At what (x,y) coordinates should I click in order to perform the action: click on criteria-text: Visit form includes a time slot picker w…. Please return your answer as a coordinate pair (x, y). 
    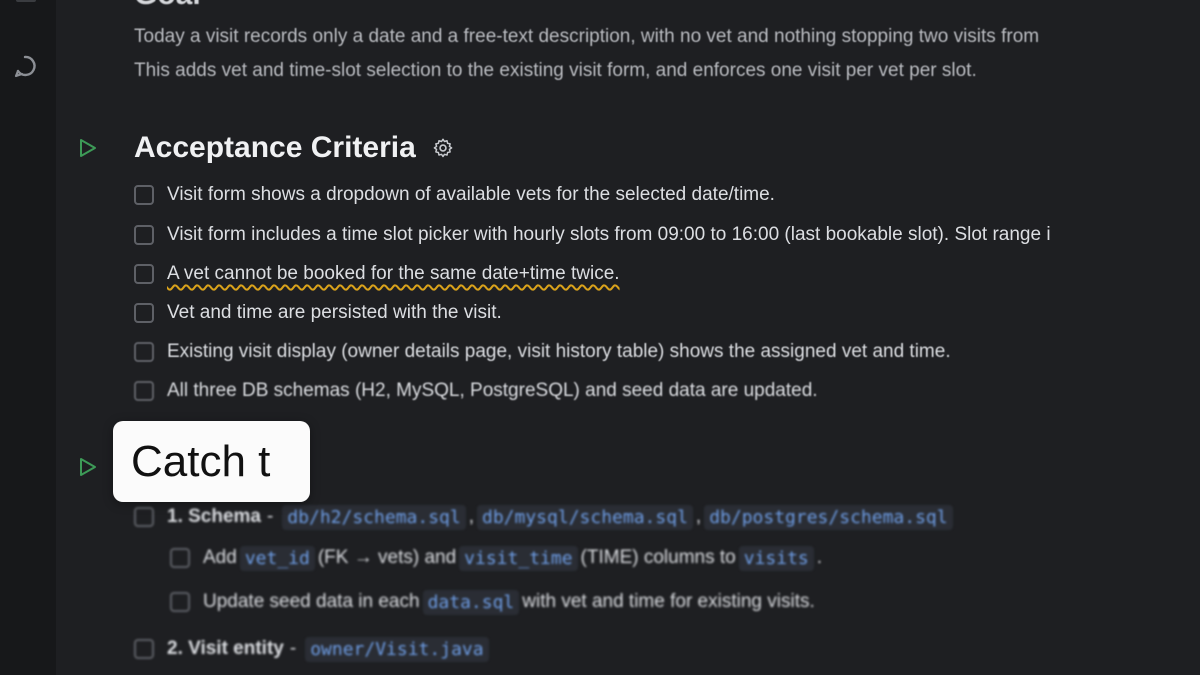
    Looking at the image, I should click on (609, 234).